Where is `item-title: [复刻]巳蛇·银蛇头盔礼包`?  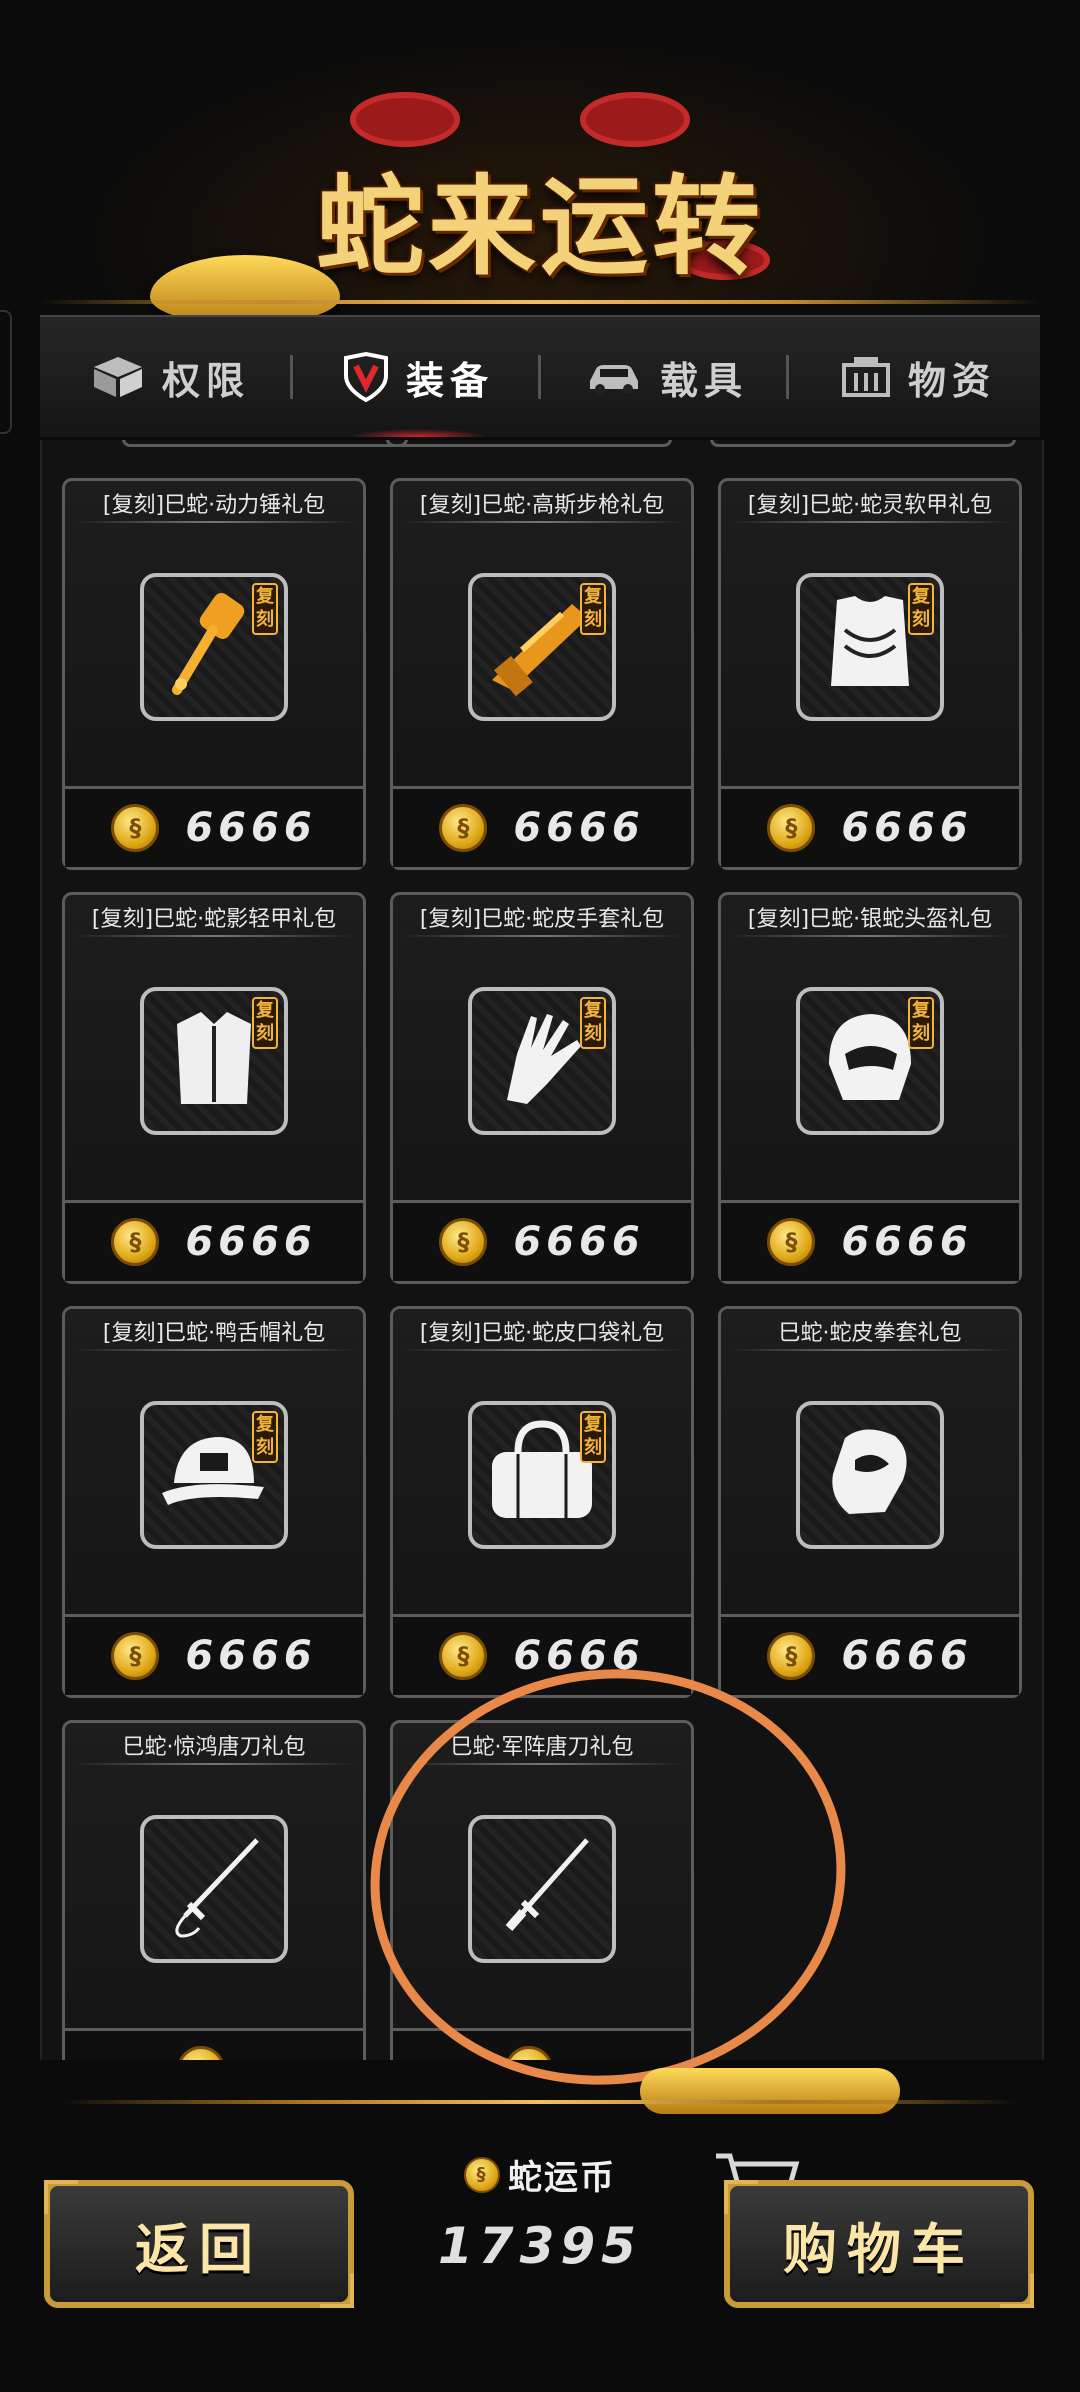 item-title: [复刻]巳蛇·银蛇头盔礼包 is located at coordinates (870, 919).